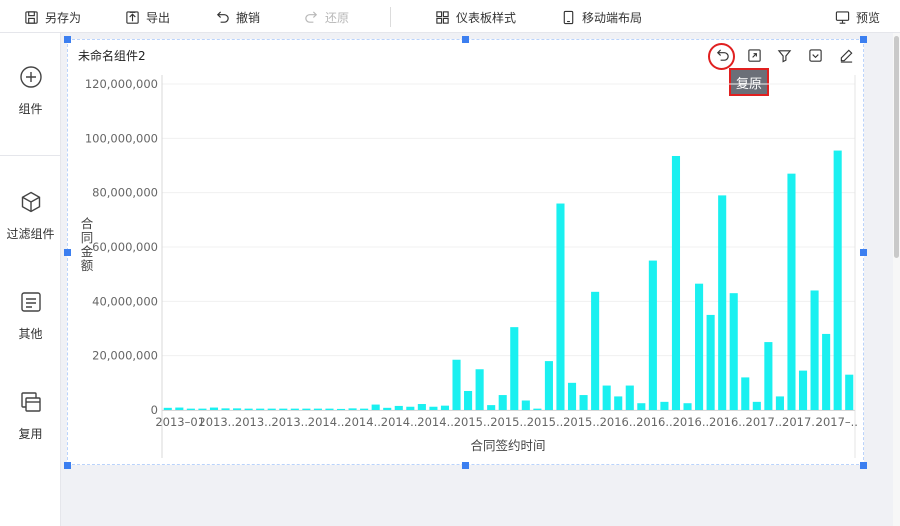 The height and width of the screenshot is (526, 900). What do you see at coordinates (465, 39) in the screenshot?
I see `resize-handle-top` at bounding box center [465, 39].